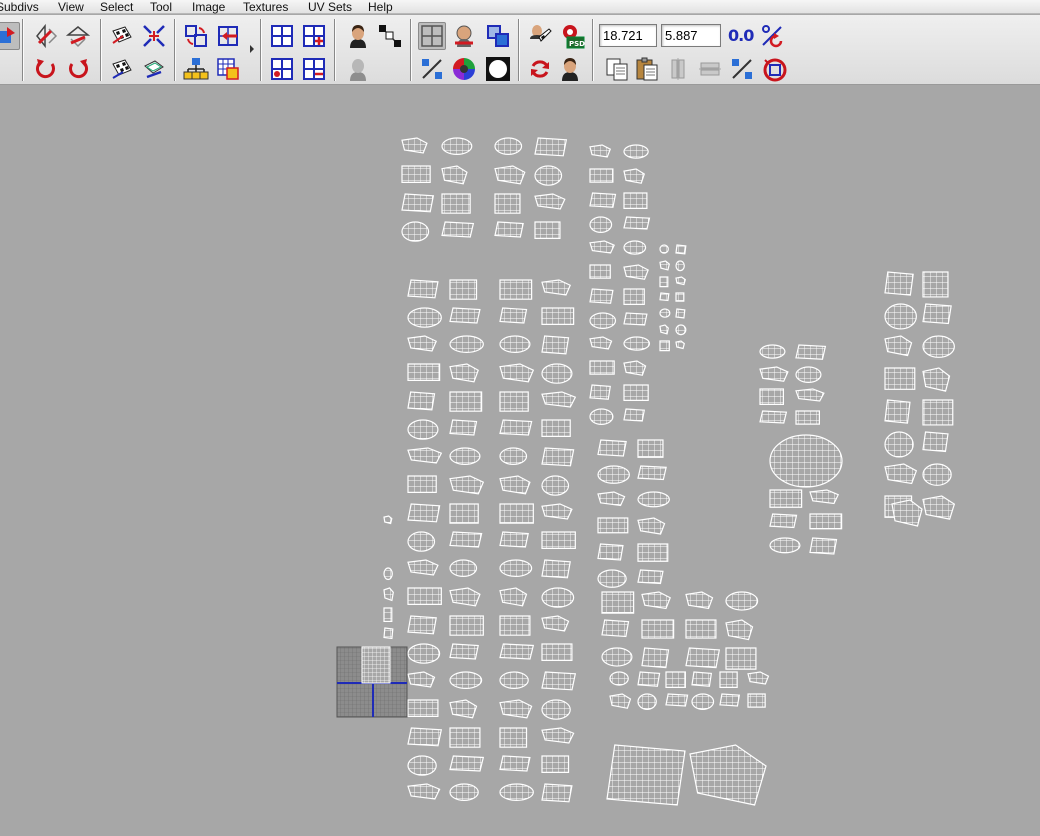  I want to click on grid-view-icon, so click(432, 36).